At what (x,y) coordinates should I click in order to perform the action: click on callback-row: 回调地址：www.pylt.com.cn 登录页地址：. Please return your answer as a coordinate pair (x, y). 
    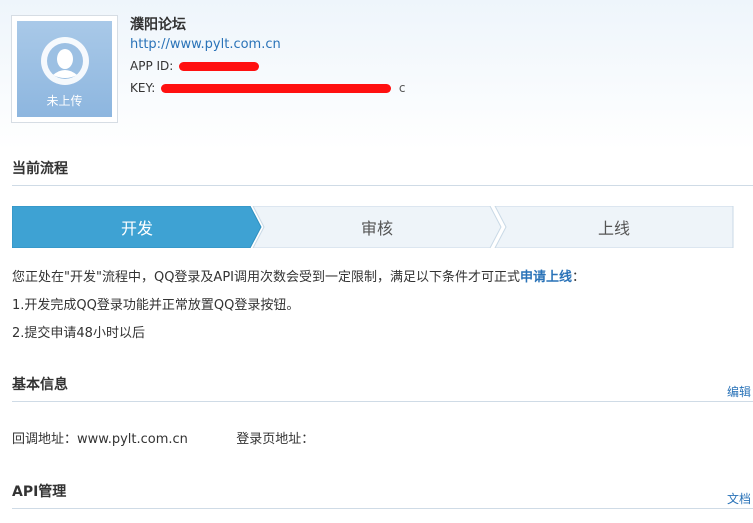
    Looking at the image, I should click on (163, 437).